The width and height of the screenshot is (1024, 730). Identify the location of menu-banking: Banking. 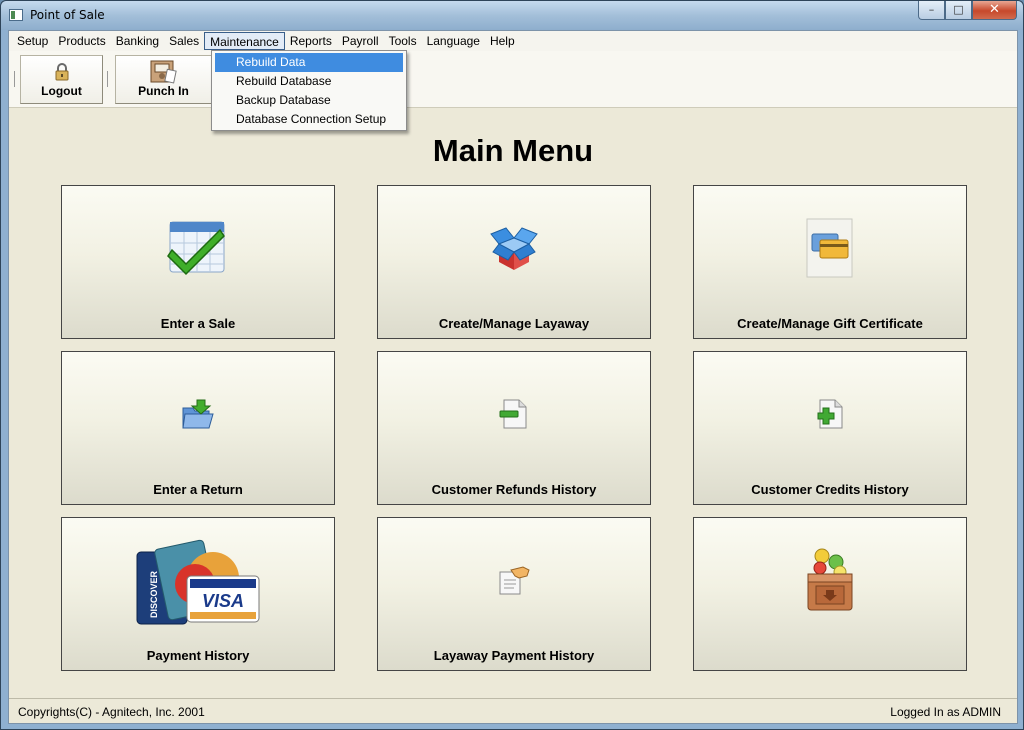
(137, 41).